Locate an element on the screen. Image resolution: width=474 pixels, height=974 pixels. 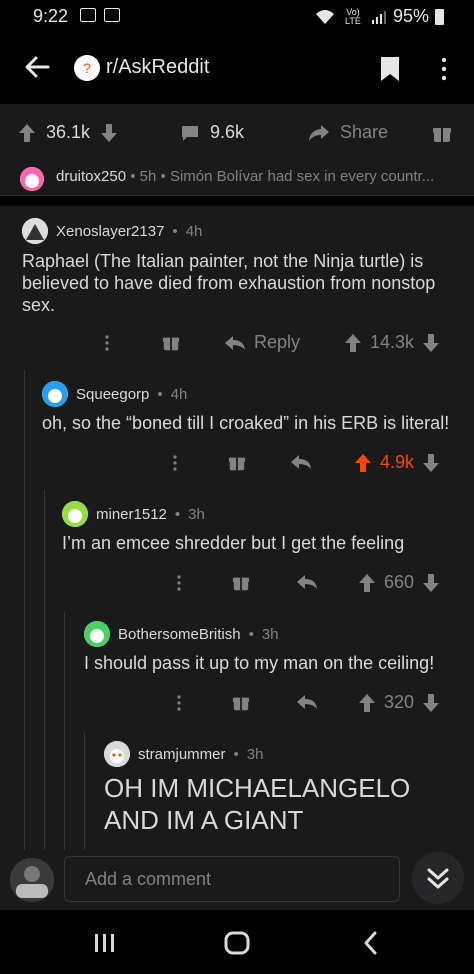
comment-username: Xenoslayer2137 is located at coordinates (110, 231).